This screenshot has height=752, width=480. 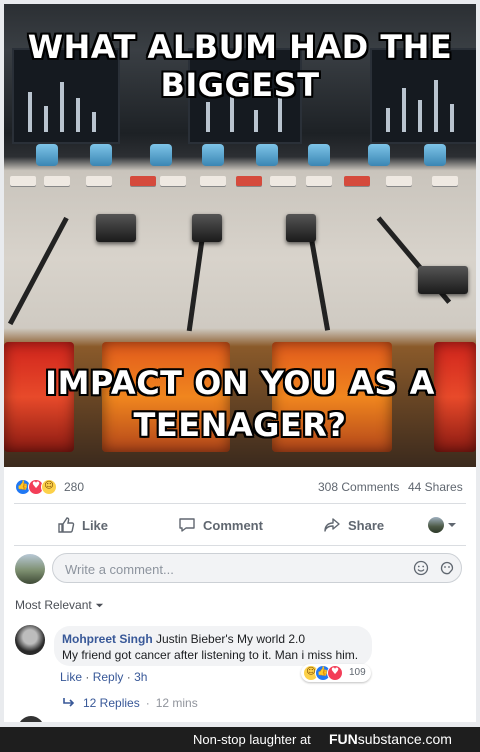 I want to click on knob-row, so click(x=240, y=157).